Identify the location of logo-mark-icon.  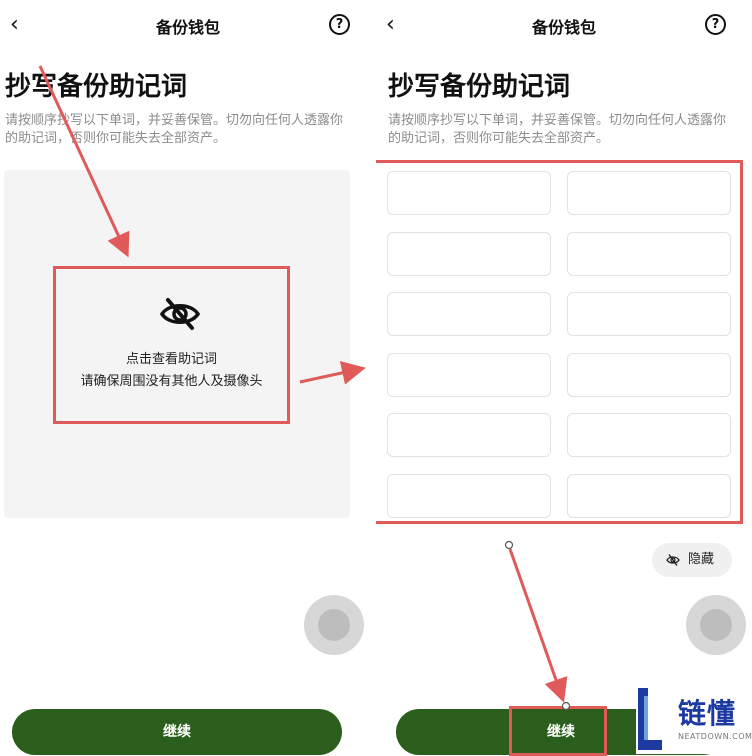
(650, 719).